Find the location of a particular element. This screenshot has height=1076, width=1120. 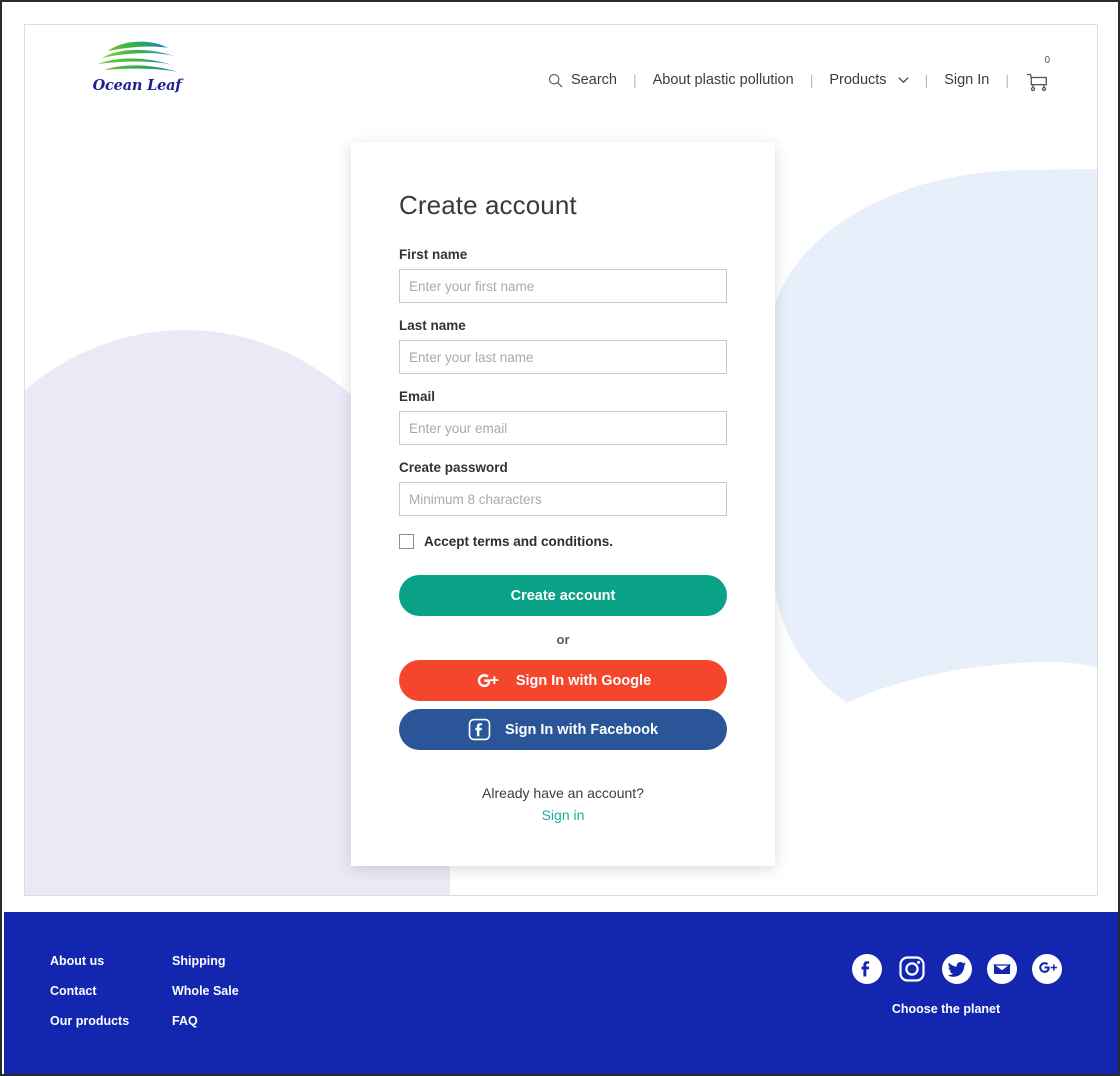

terms-row: Accept terms and conditions. is located at coordinates (563, 541).